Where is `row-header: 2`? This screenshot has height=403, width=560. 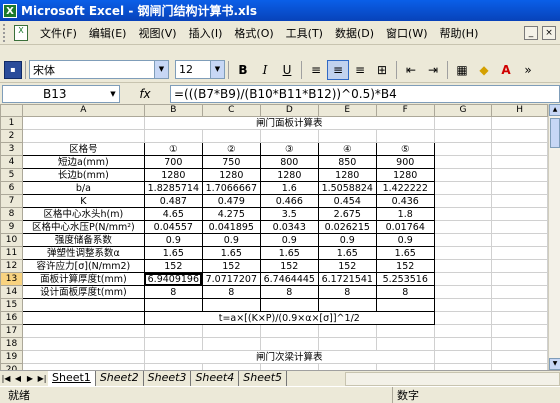
row-header: 2 is located at coordinates (11, 136).